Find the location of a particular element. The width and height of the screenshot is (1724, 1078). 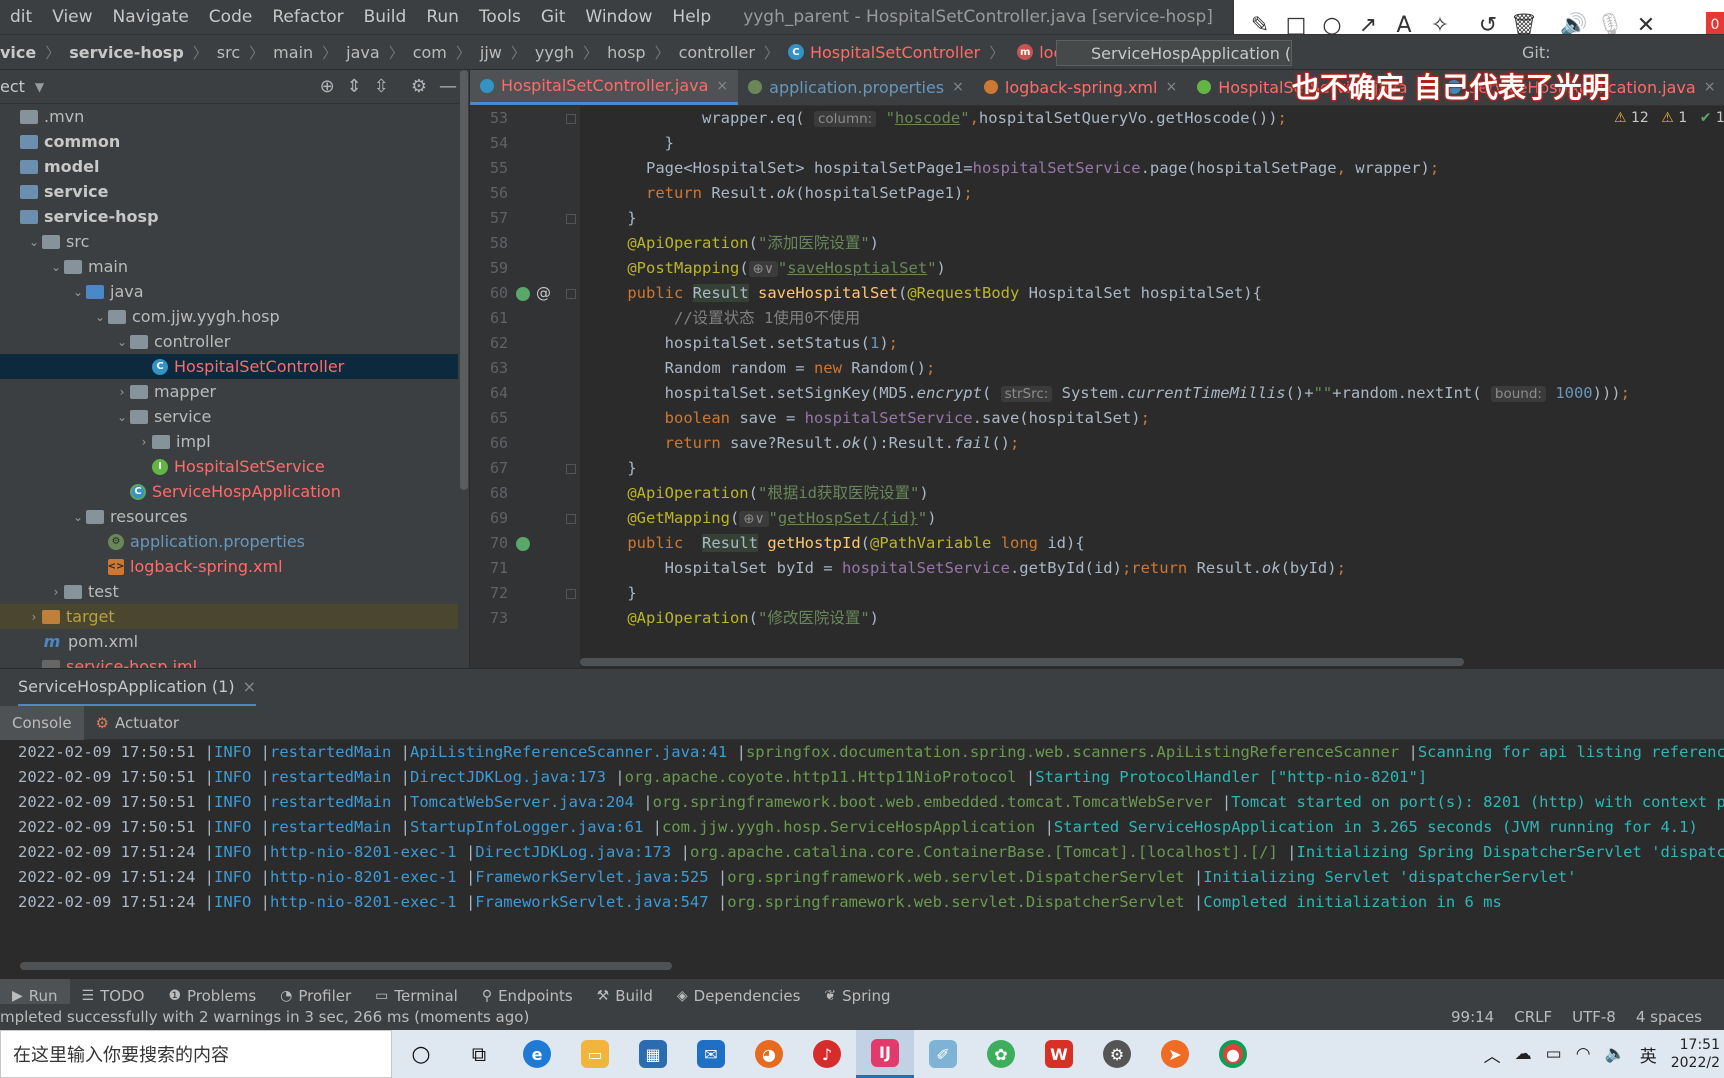

editor-tab: logback-spring.xml × is located at coordinates (1080, 87).